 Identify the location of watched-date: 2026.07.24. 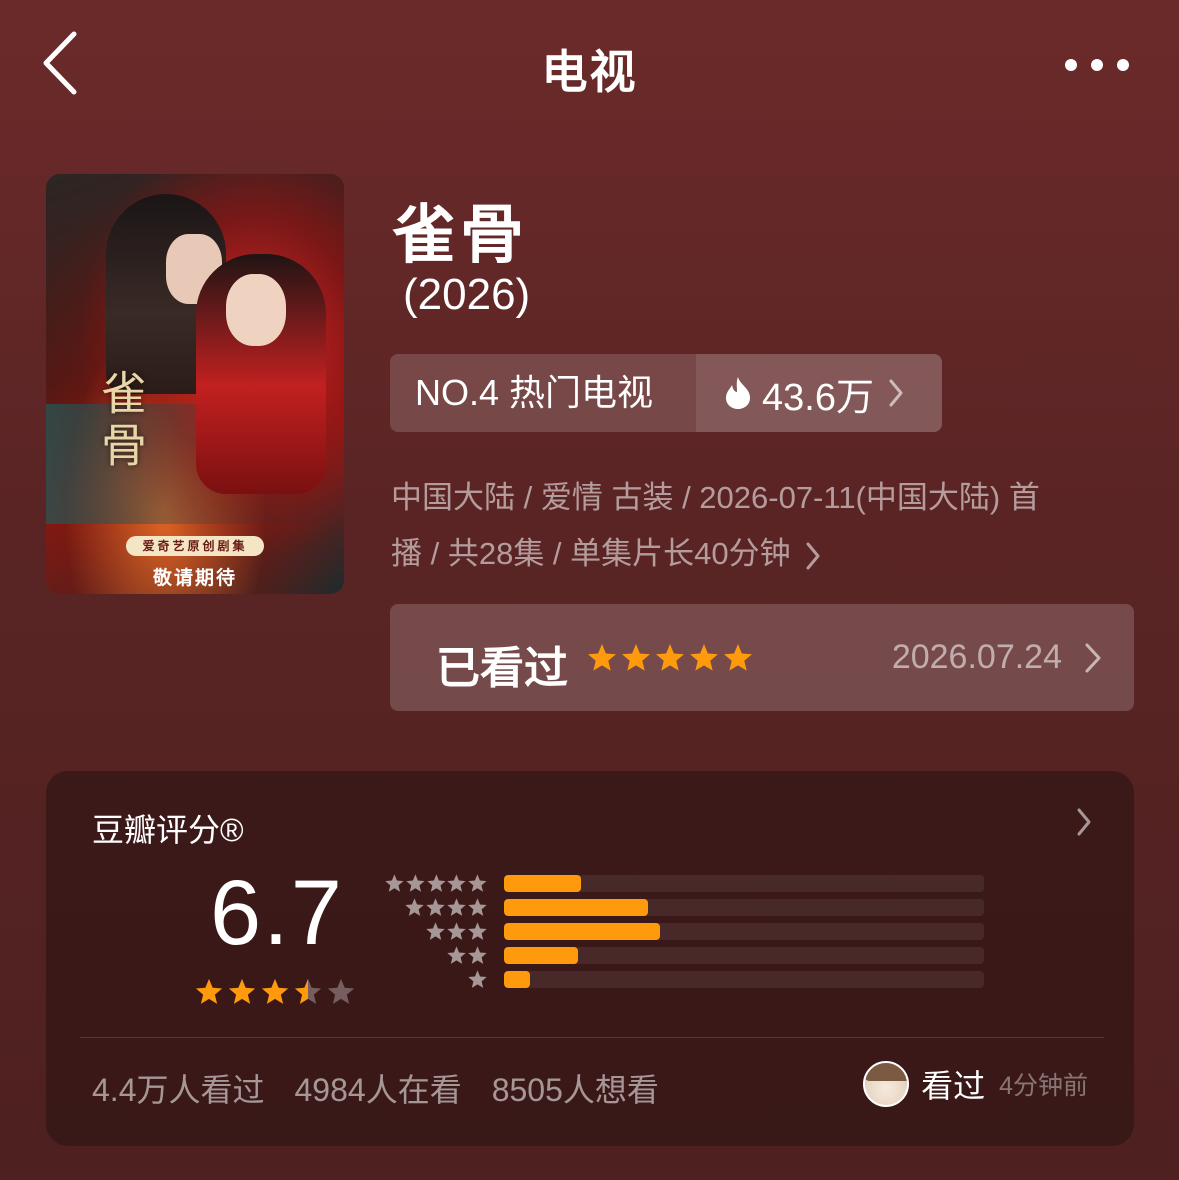
(976, 657).